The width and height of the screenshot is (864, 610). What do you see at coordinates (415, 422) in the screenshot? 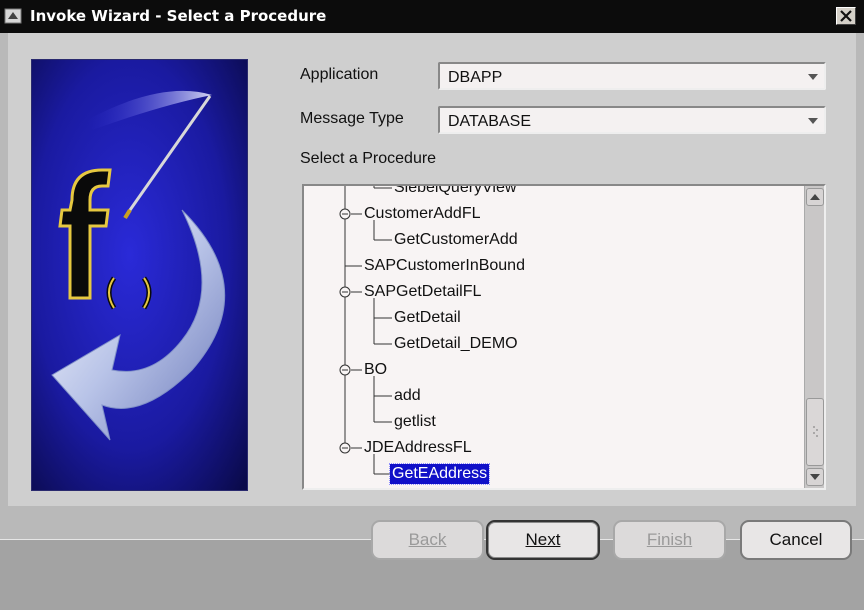
I see `tree-node-getlist: getlist` at bounding box center [415, 422].